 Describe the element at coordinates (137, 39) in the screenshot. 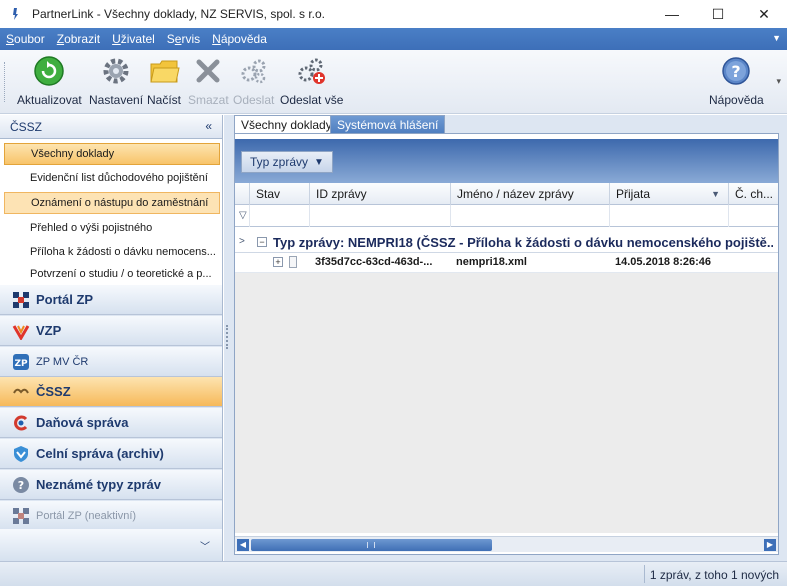

I see `menu-uzivatel-label: živatel` at that location.